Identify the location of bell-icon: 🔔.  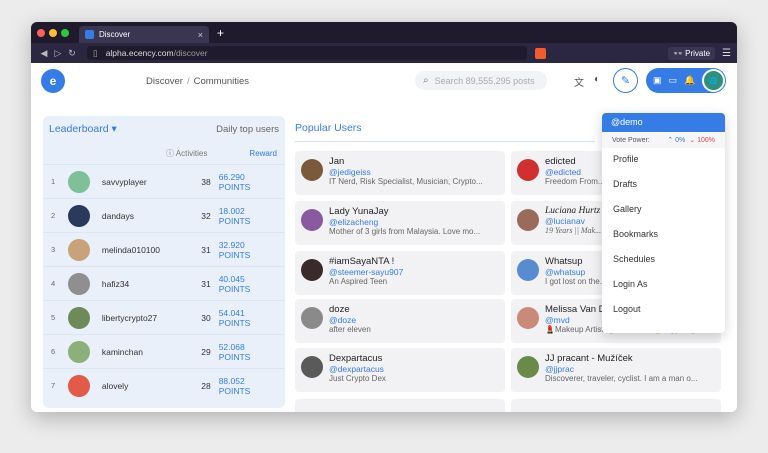
(689, 80).